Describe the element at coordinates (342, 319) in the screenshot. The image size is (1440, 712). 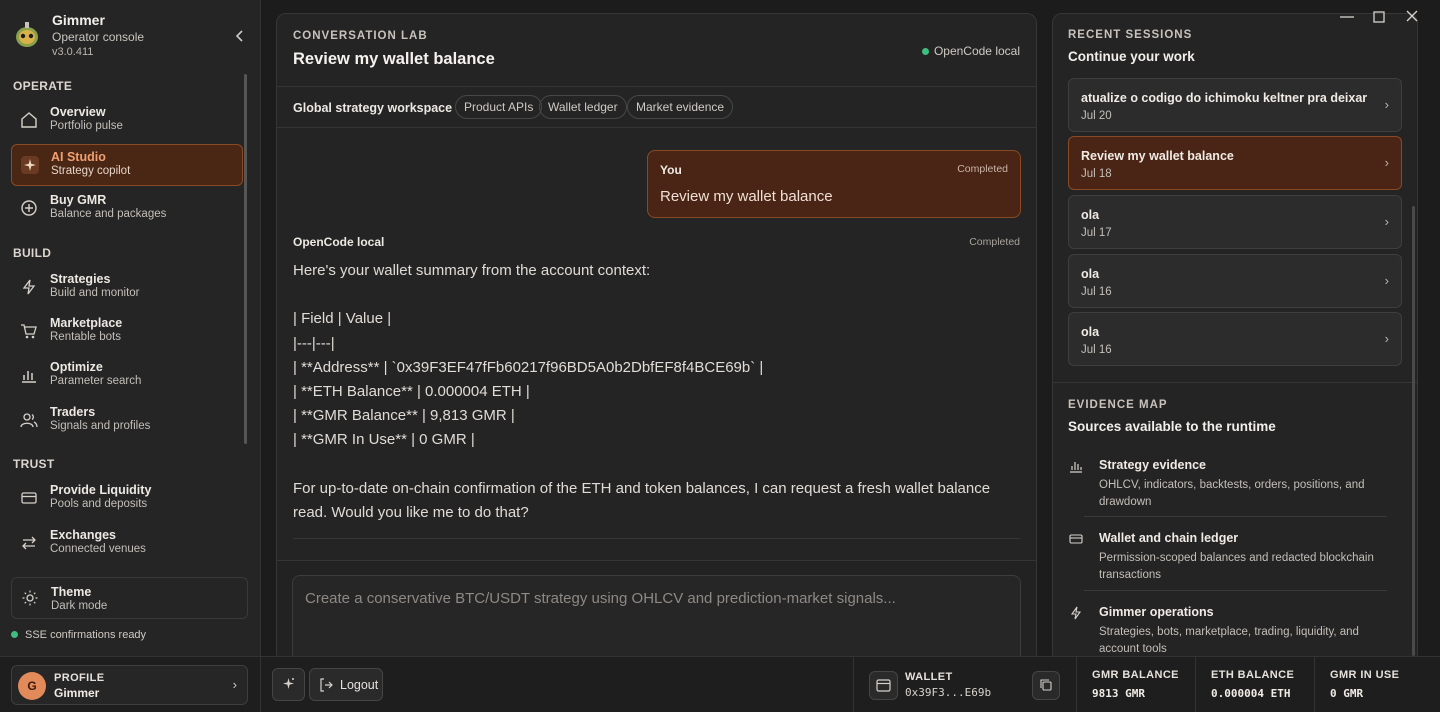
I see `message-line: | Field | Value |` at that location.